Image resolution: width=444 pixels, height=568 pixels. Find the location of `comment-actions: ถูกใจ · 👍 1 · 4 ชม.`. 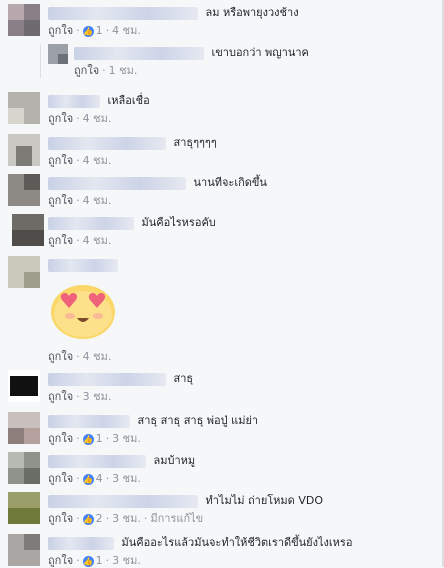

comment-actions: ถูกใจ · 👍 1 · 4 ชม. is located at coordinates (94, 30).